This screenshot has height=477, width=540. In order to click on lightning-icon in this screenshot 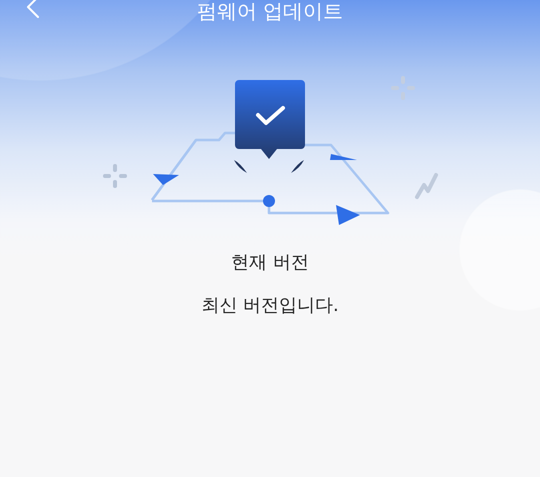, I will do `click(426, 186)`.